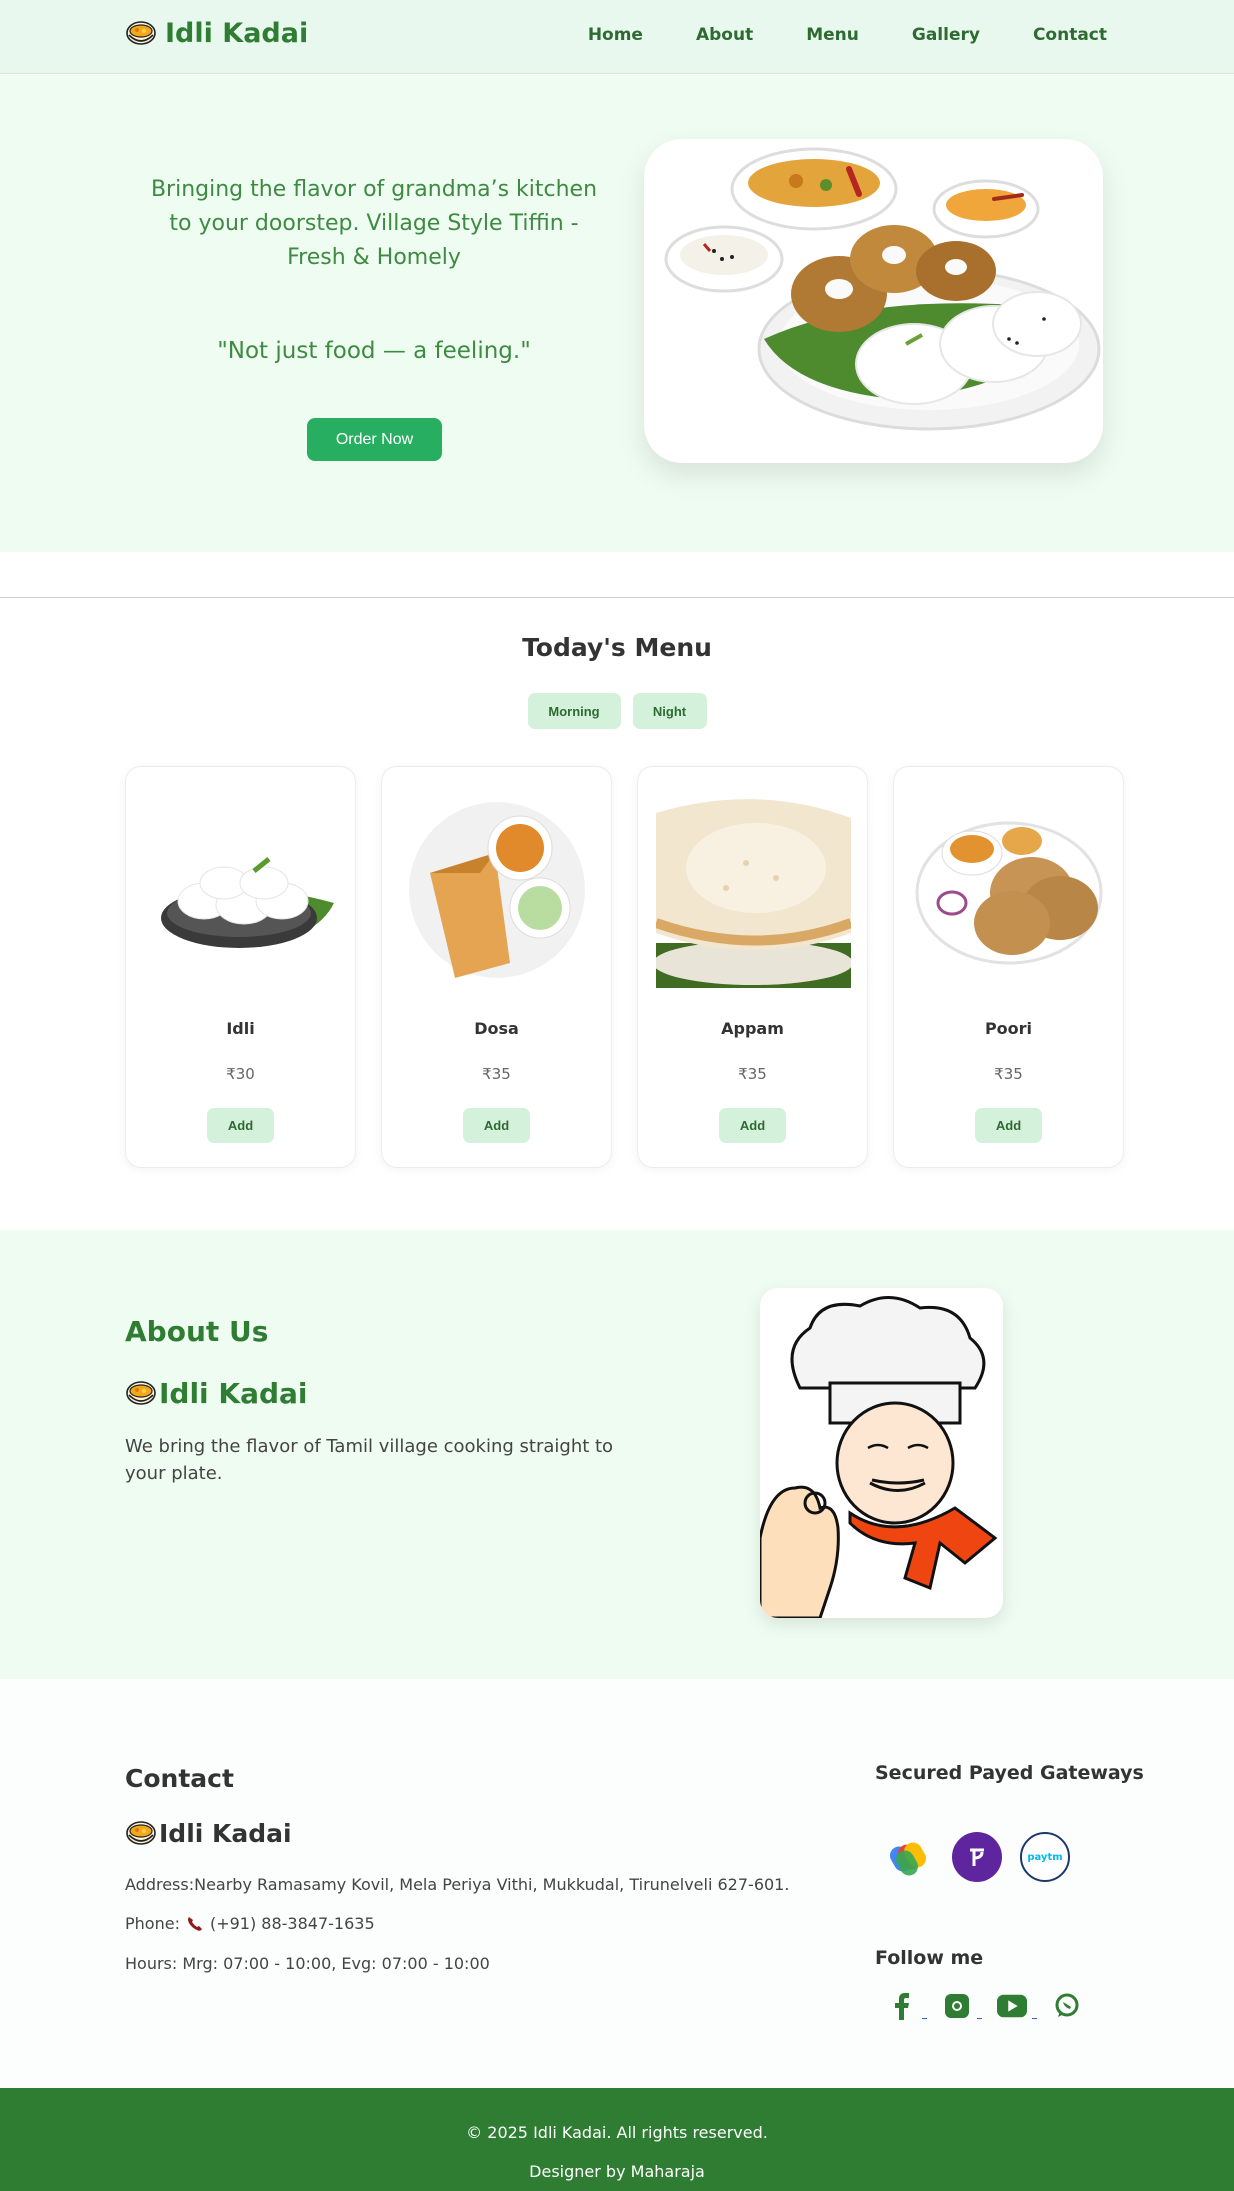  What do you see at coordinates (832, 35) in the screenshot?
I see `nav-link-menu: Menu` at bounding box center [832, 35].